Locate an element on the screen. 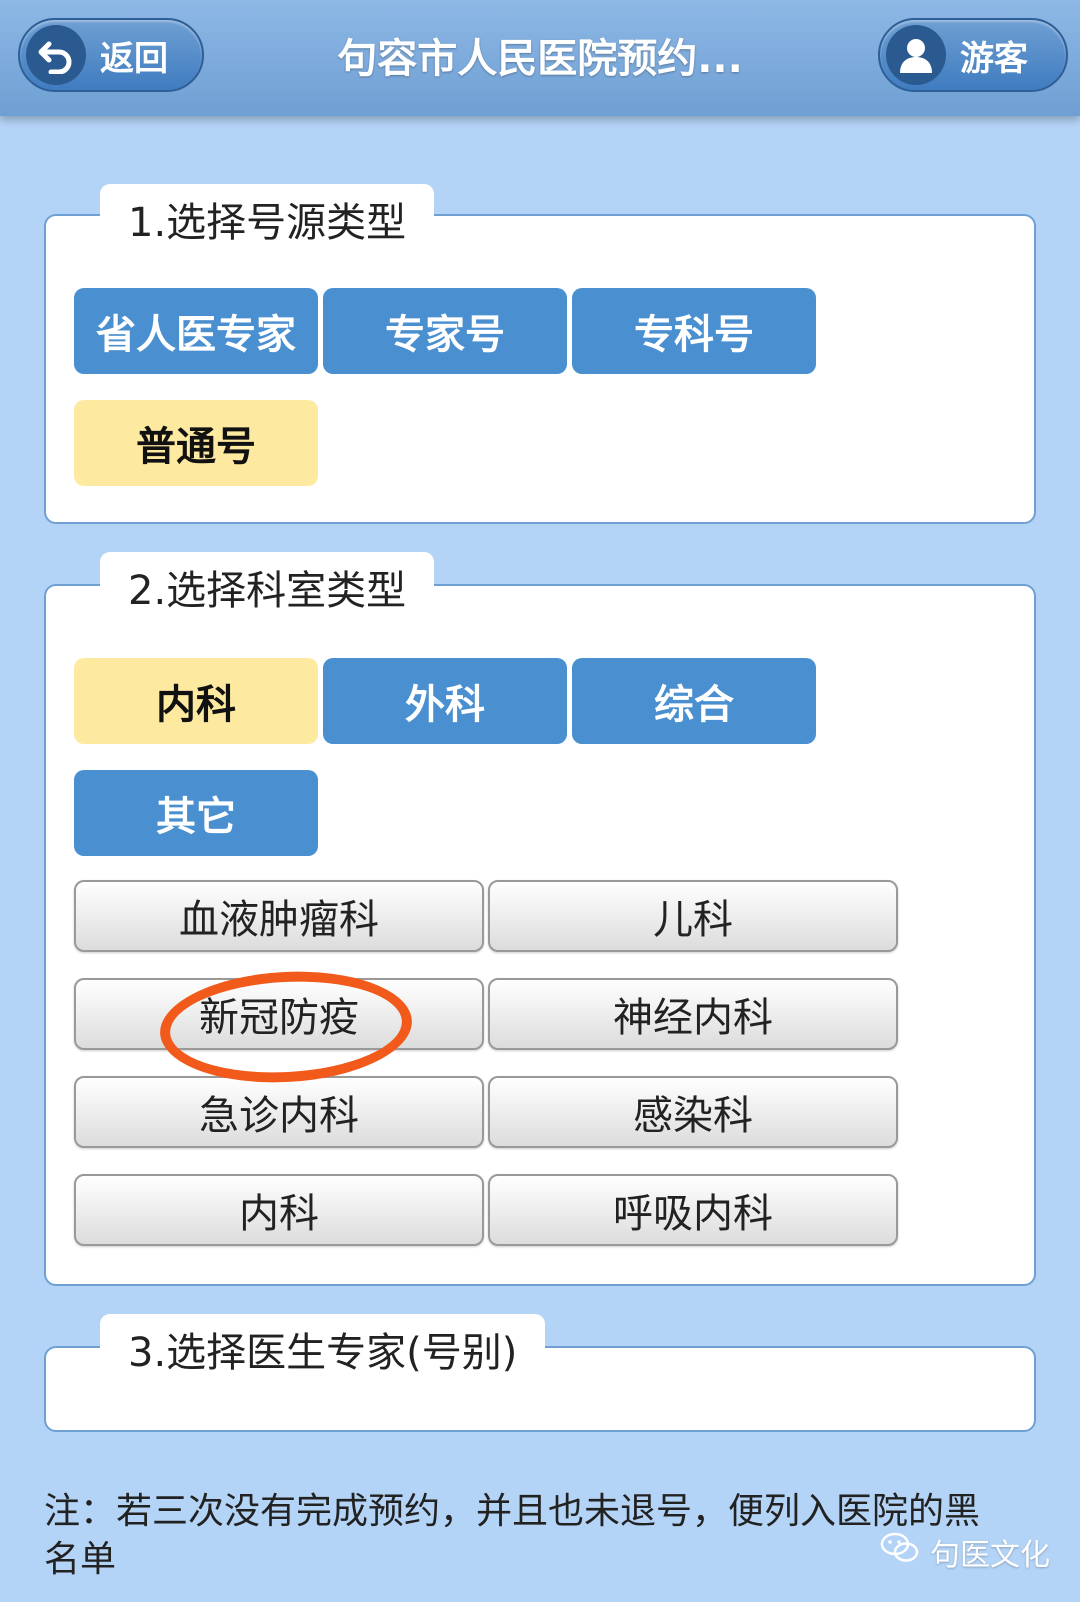  blacklist-note: 注：若三次没有完成预约，并且也未退号，便列入医院的黑名单 is located at coordinates (512, 1535).